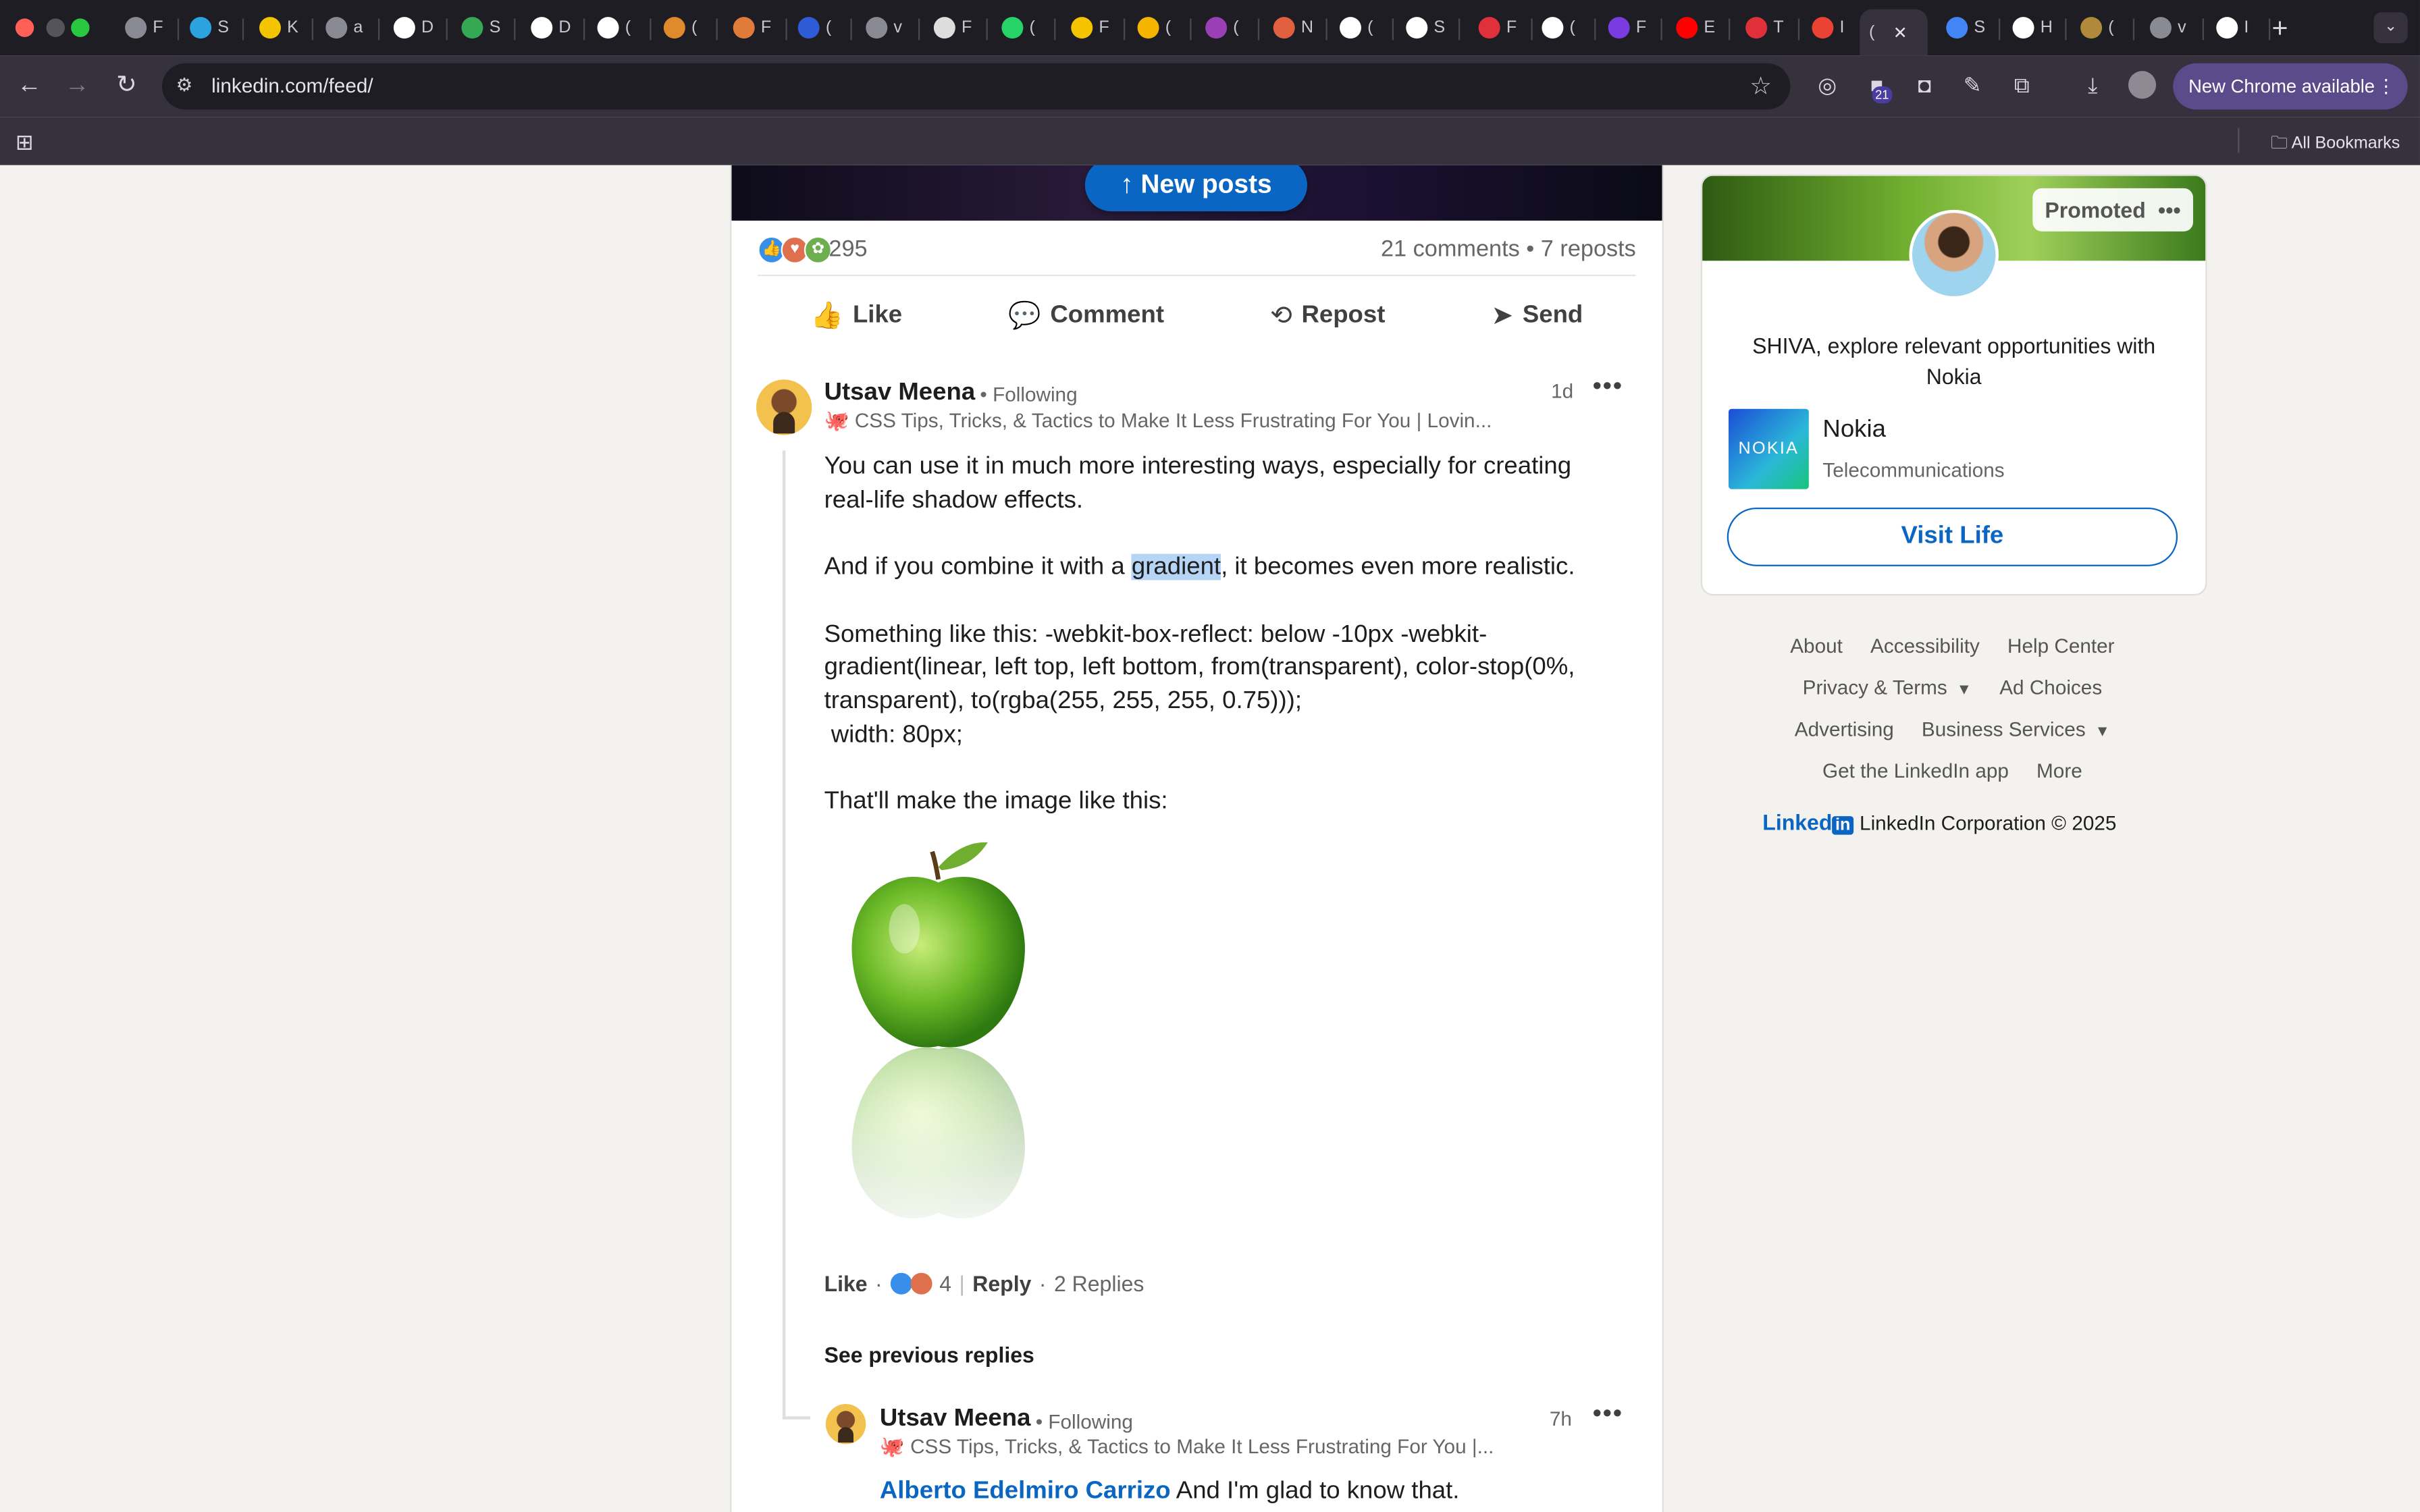 The height and width of the screenshot is (1512, 2420). Describe the element at coordinates (1086, 316) in the screenshot. I see `comment-button: 💬 Comment` at that location.